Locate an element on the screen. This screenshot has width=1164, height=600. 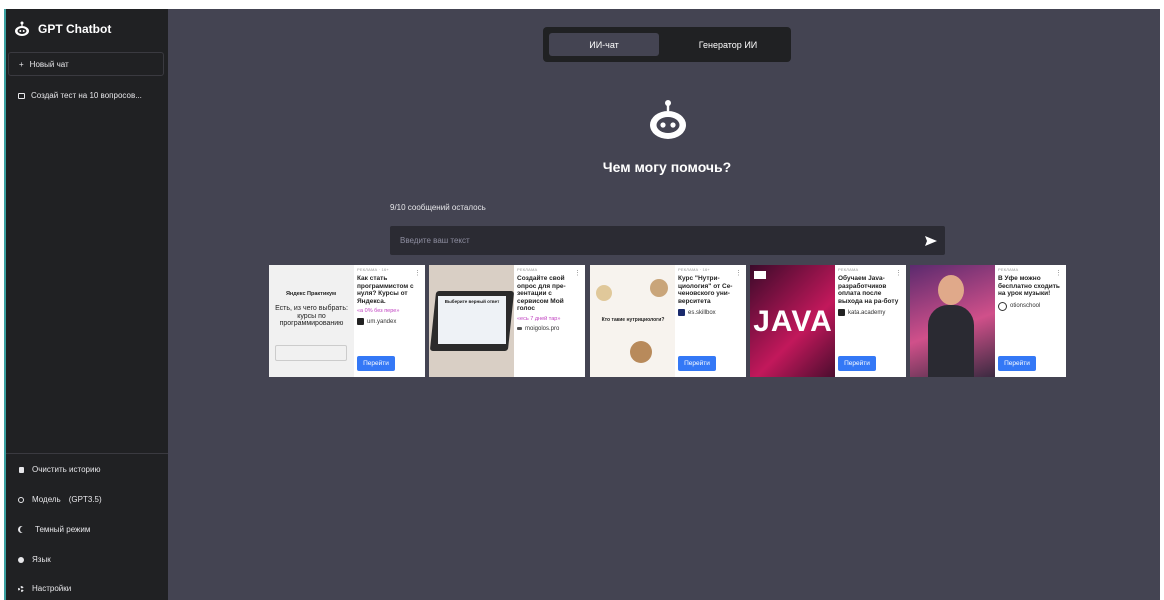
globe-icon is located at coordinates (21, 559).